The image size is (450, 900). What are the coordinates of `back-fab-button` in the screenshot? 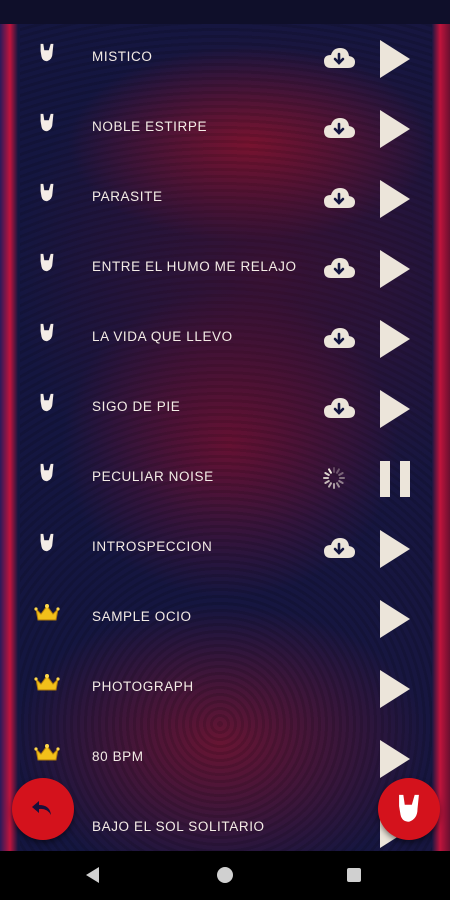 It's located at (43, 809).